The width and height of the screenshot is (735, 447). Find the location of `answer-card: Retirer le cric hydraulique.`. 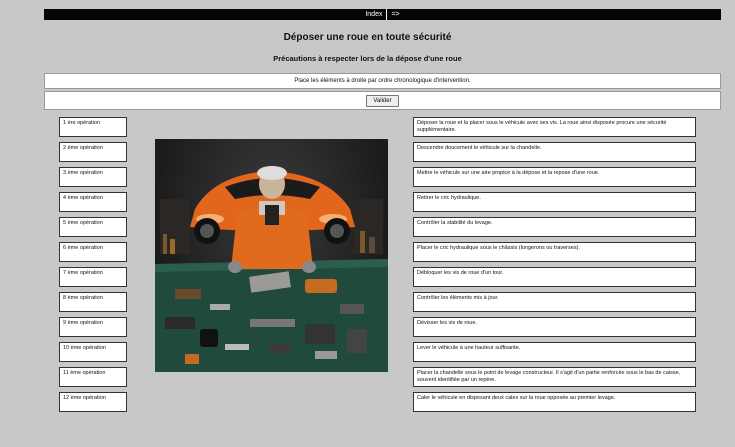

answer-card: Retirer le cric hydraulique. is located at coordinates (554, 202).